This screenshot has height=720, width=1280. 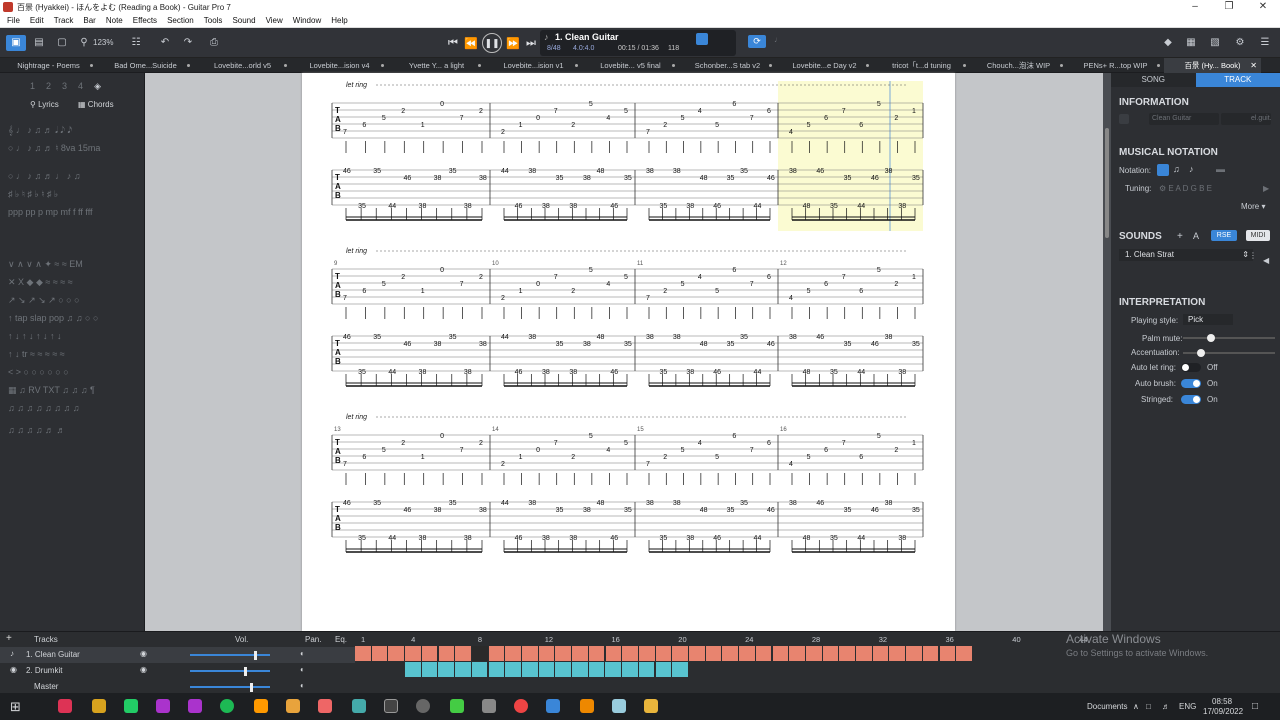 What do you see at coordinates (339, 65) in the screenshot?
I see `tab-document: Lovebite...ision v4` at bounding box center [339, 65].